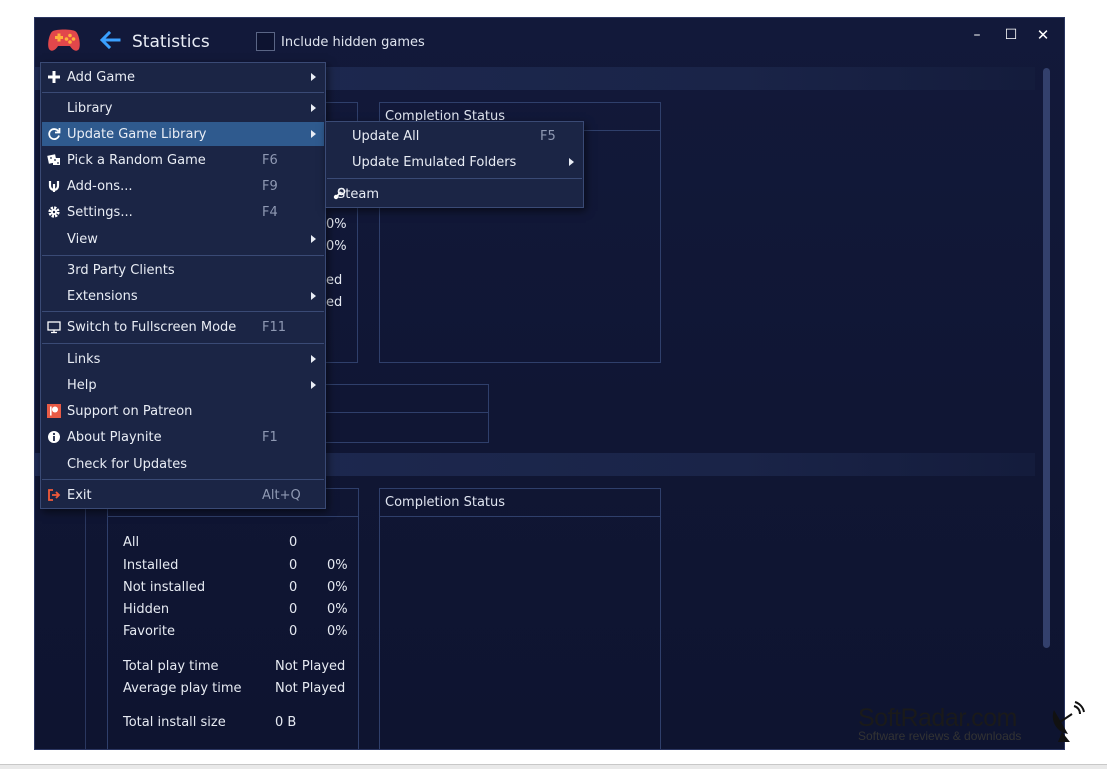  Describe the element at coordinates (1011, 35) in the screenshot. I see `maximize-button: ☐` at that location.